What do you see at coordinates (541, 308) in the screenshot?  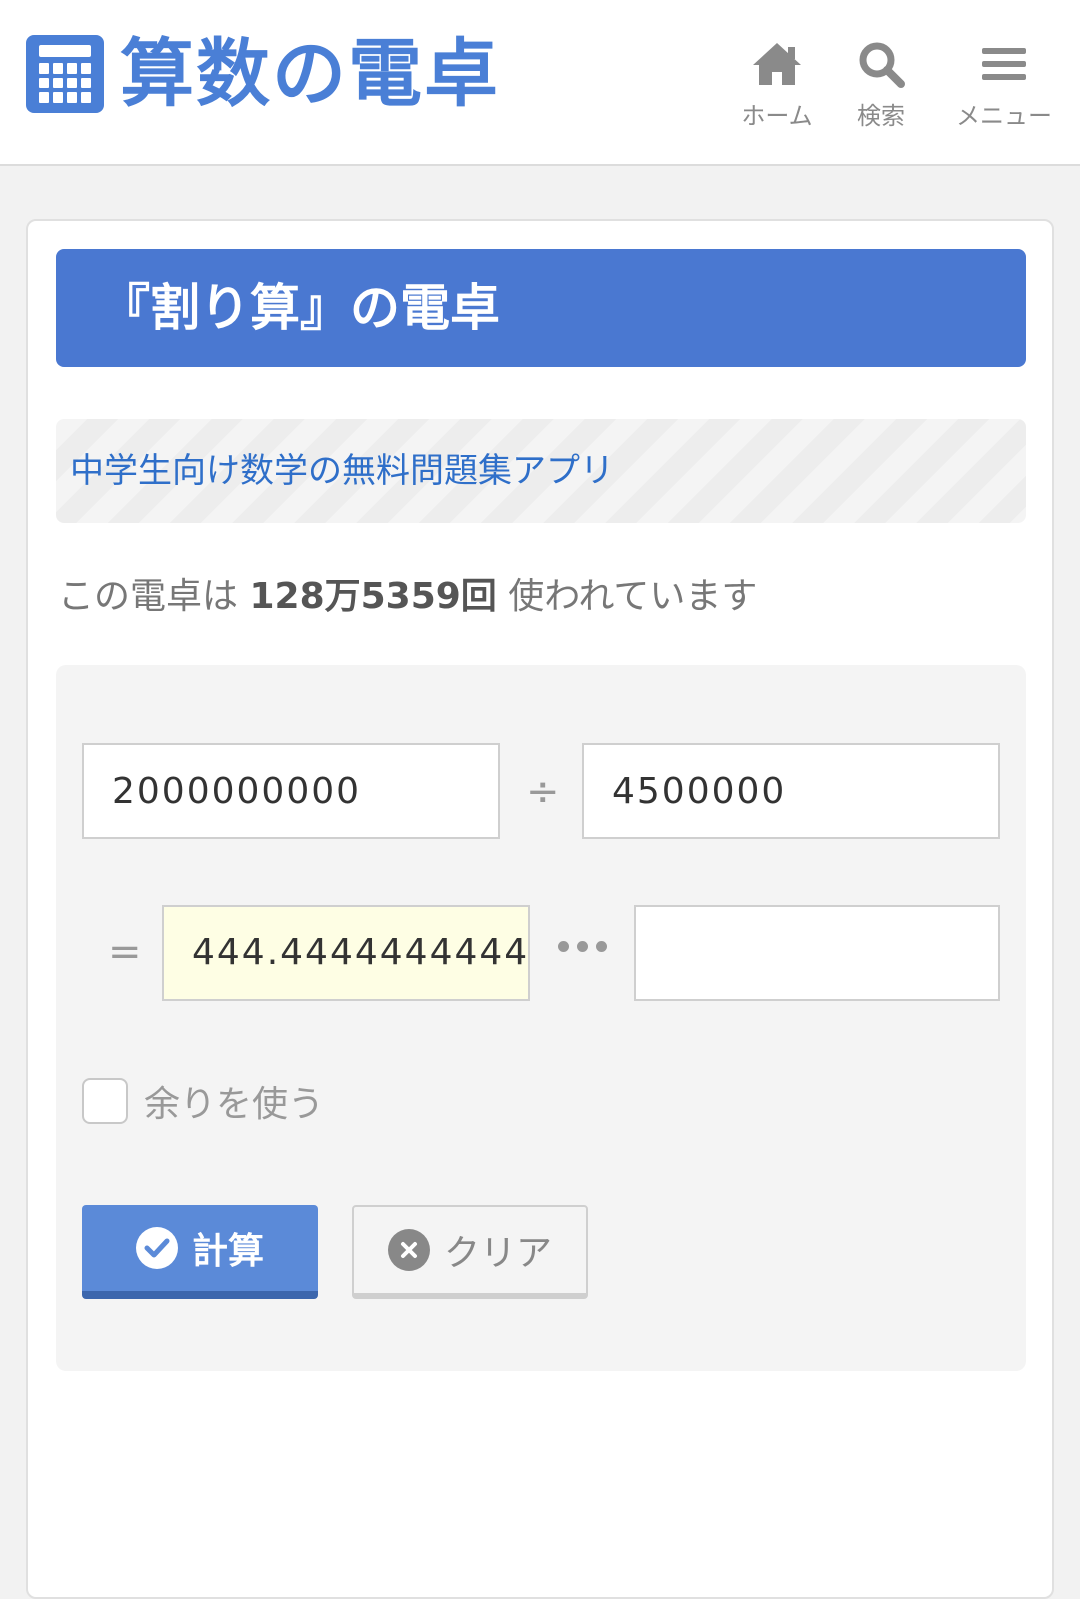 I see `page-title: 『割り算』の電卓` at bounding box center [541, 308].